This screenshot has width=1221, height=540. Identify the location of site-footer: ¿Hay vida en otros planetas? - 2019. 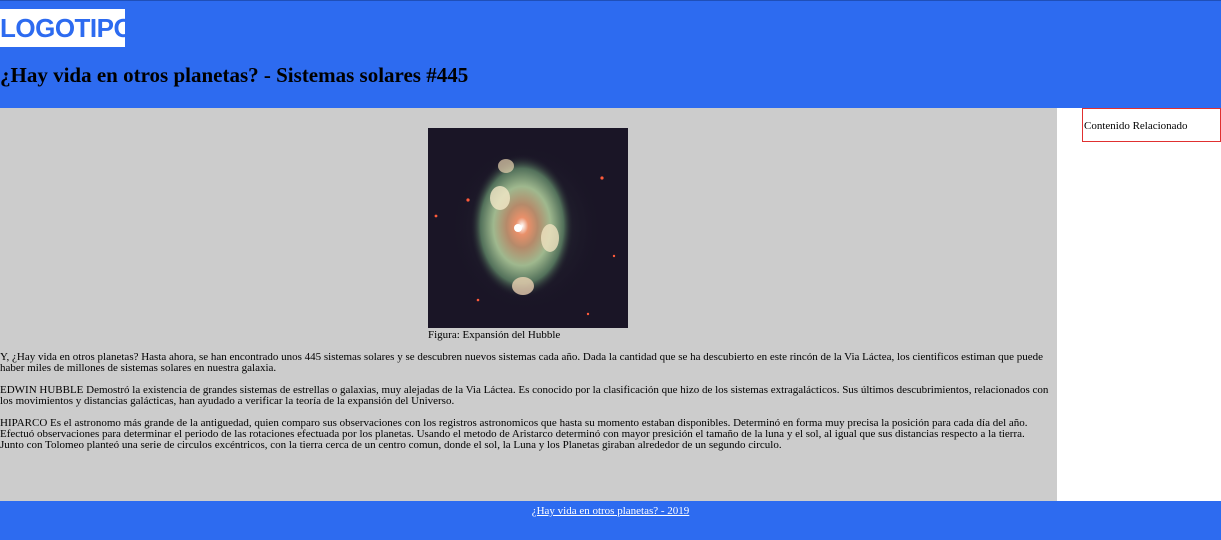
(610, 520).